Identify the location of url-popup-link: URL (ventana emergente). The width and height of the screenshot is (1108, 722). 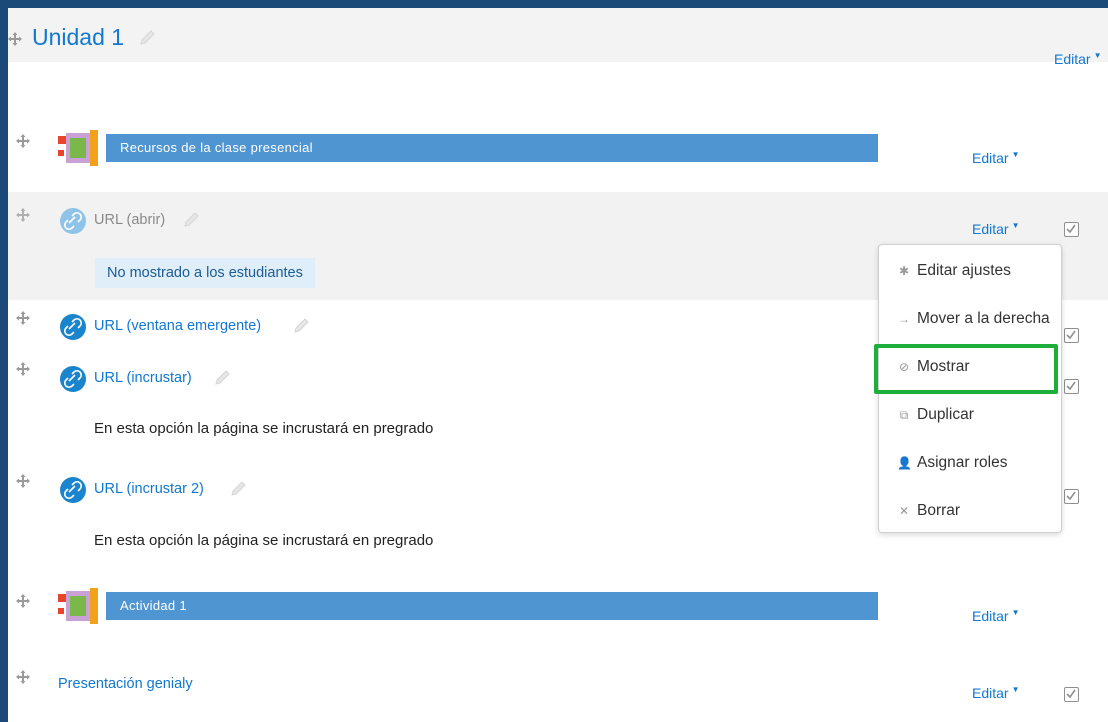
(177, 326).